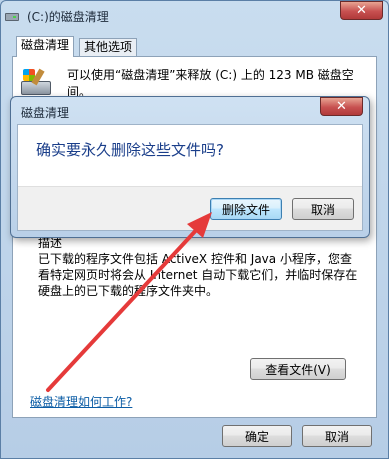 The height and width of the screenshot is (459, 389). Describe the element at coordinates (341, 106) in the screenshot. I see `dialog-close-button: ✕` at that location.